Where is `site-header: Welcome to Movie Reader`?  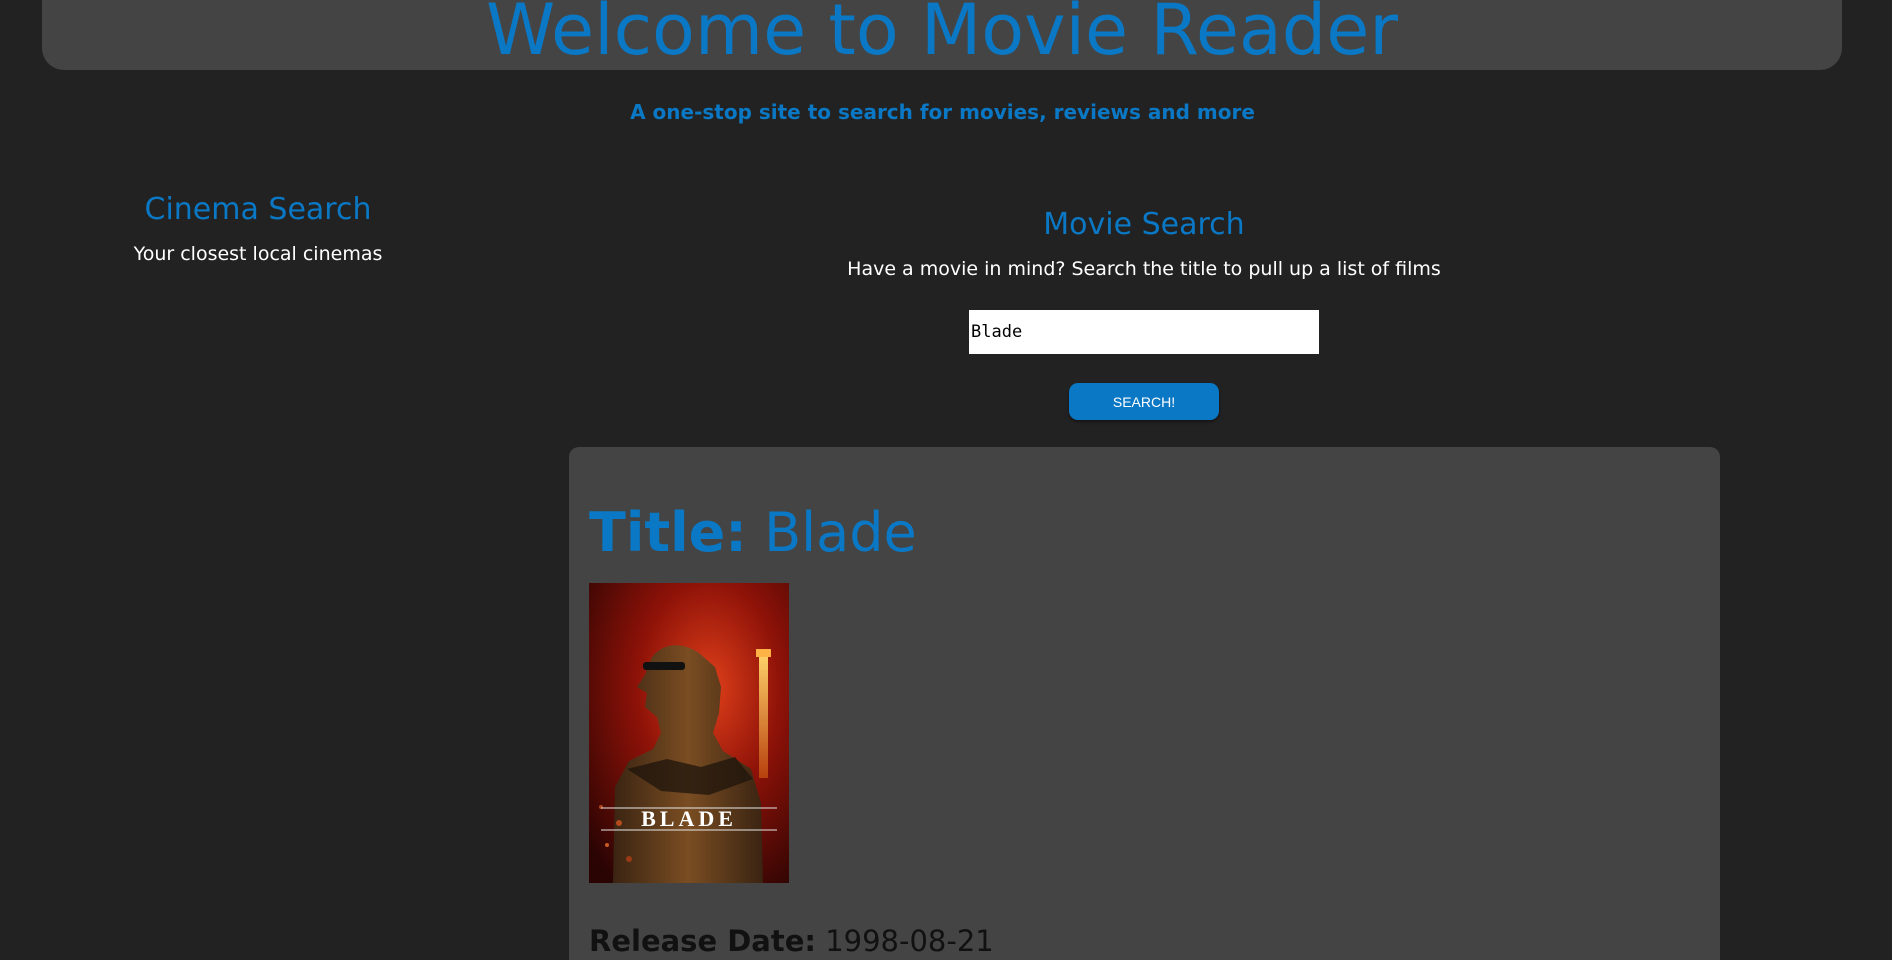
site-header: Welcome to Movie Reader is located at coordinates (942, 35).